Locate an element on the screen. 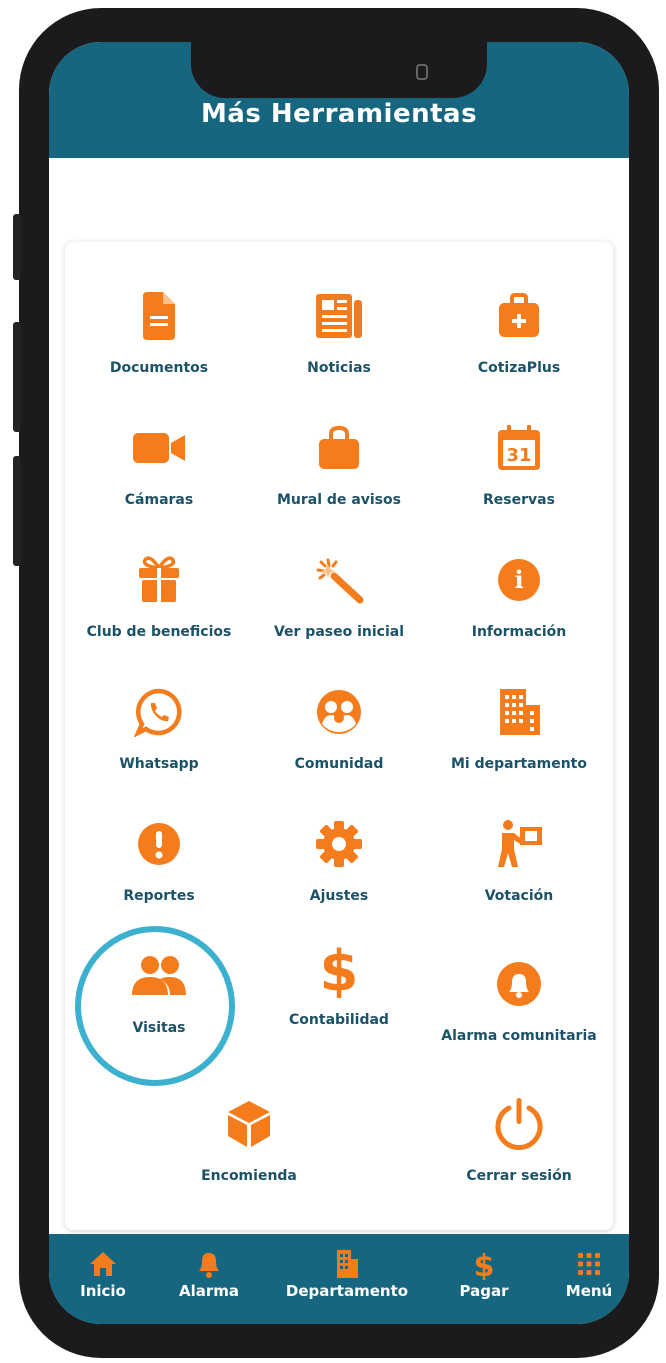 The image size is (666, 1363). svg-text: i is located at coordinates (518, 579).